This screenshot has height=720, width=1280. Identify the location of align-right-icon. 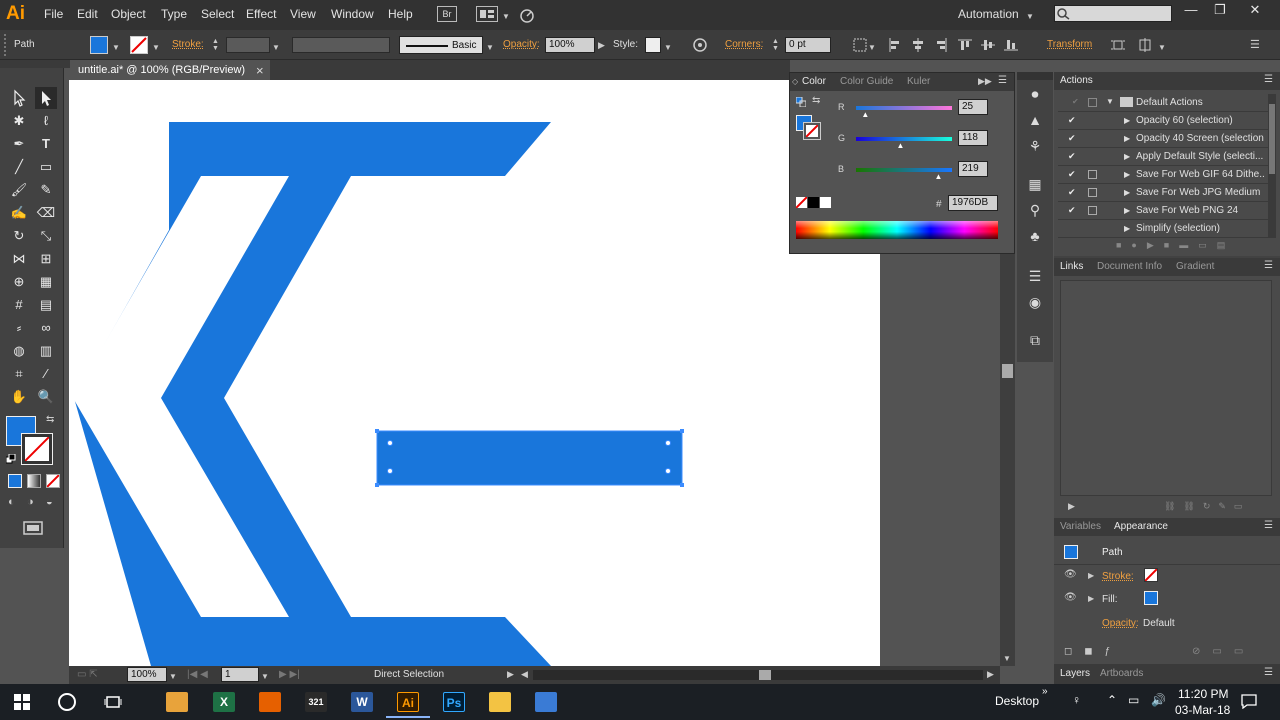
(941, 45).